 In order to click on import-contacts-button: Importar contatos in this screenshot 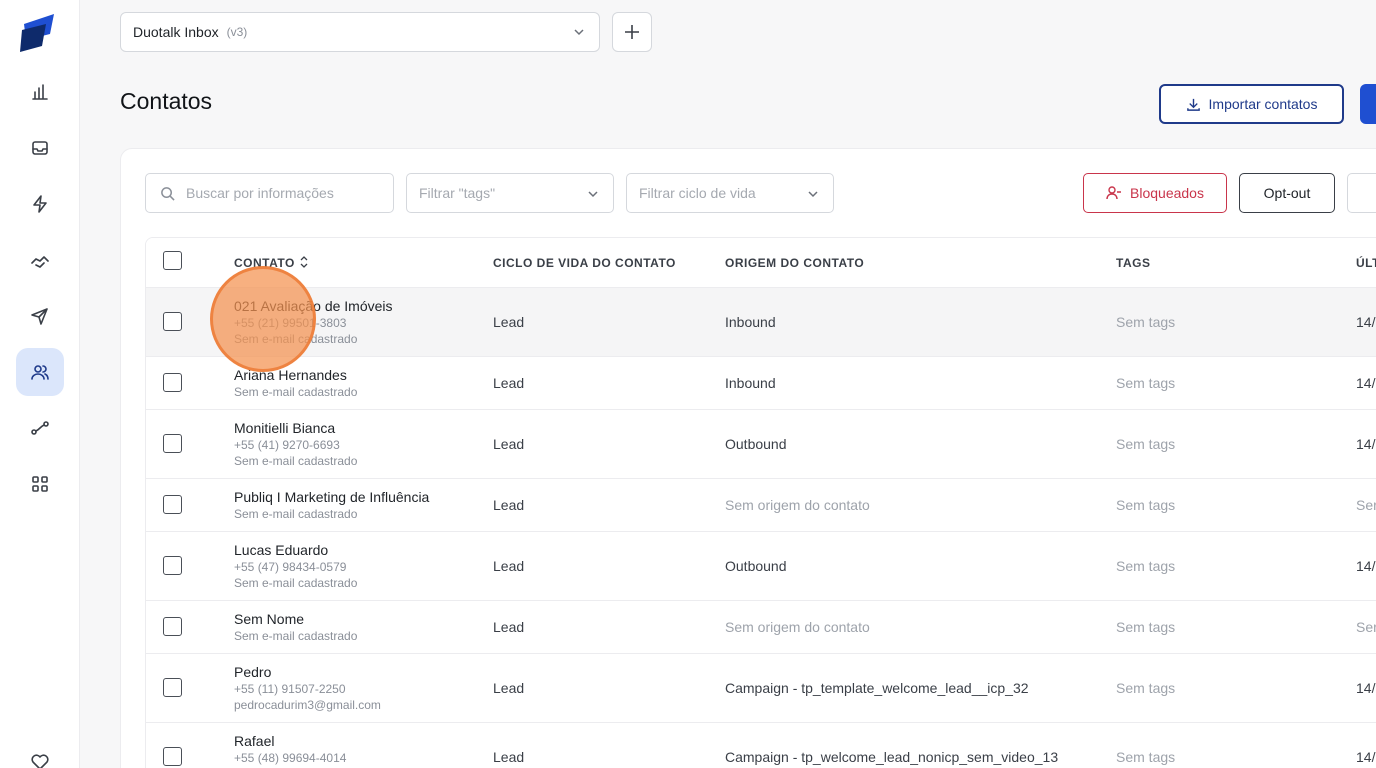, I will do `click(1251, 104)`.